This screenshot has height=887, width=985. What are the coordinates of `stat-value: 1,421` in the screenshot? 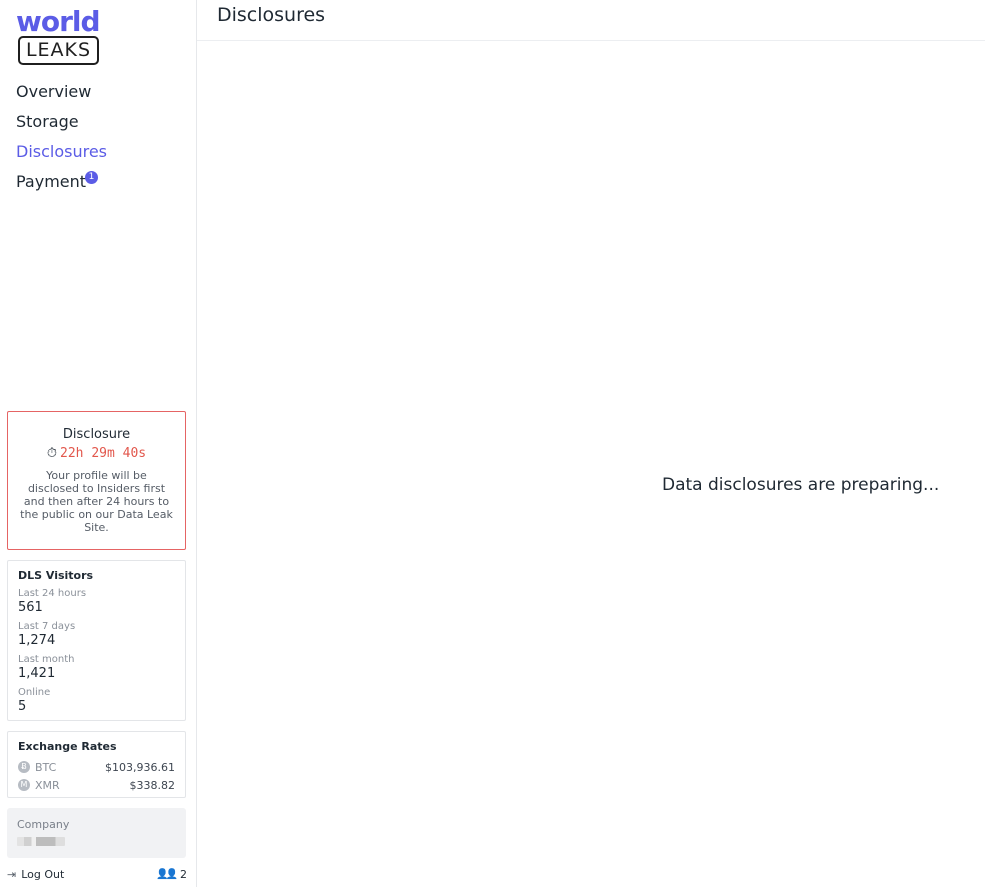 It's located at (37, 673).